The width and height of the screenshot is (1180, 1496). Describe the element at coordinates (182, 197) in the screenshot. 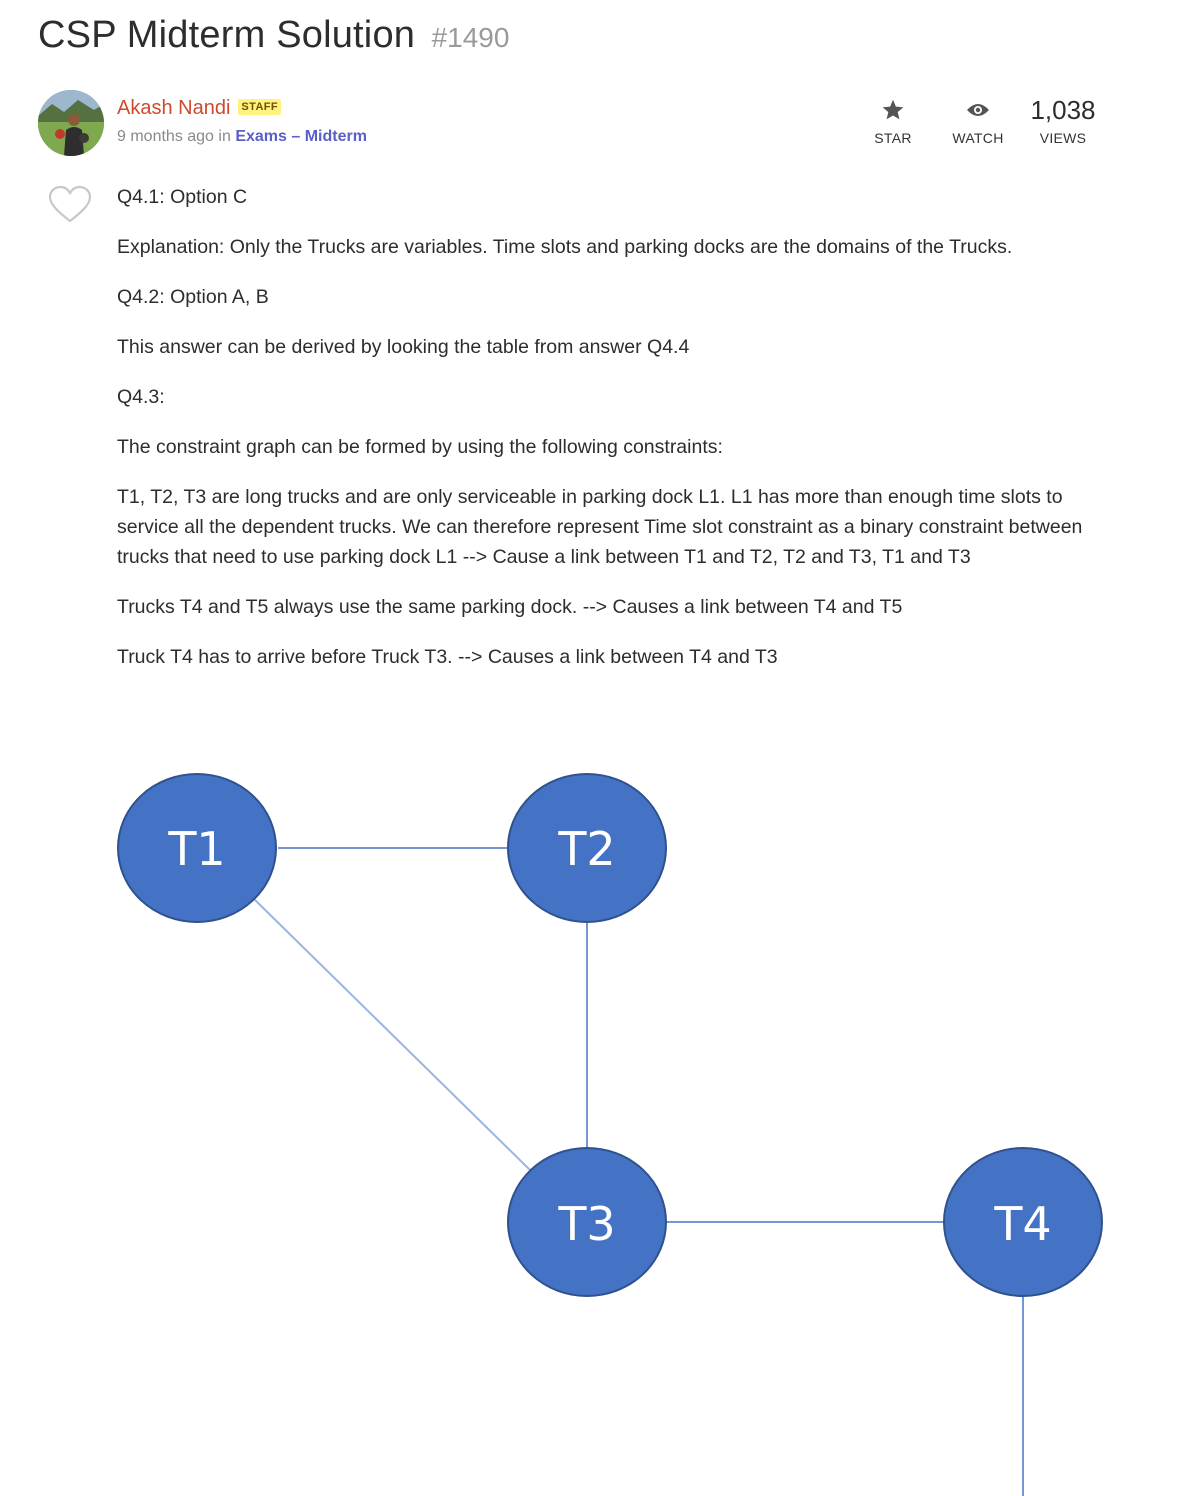

I see `answer-q4-1: Q4.1: Option C` at that location.